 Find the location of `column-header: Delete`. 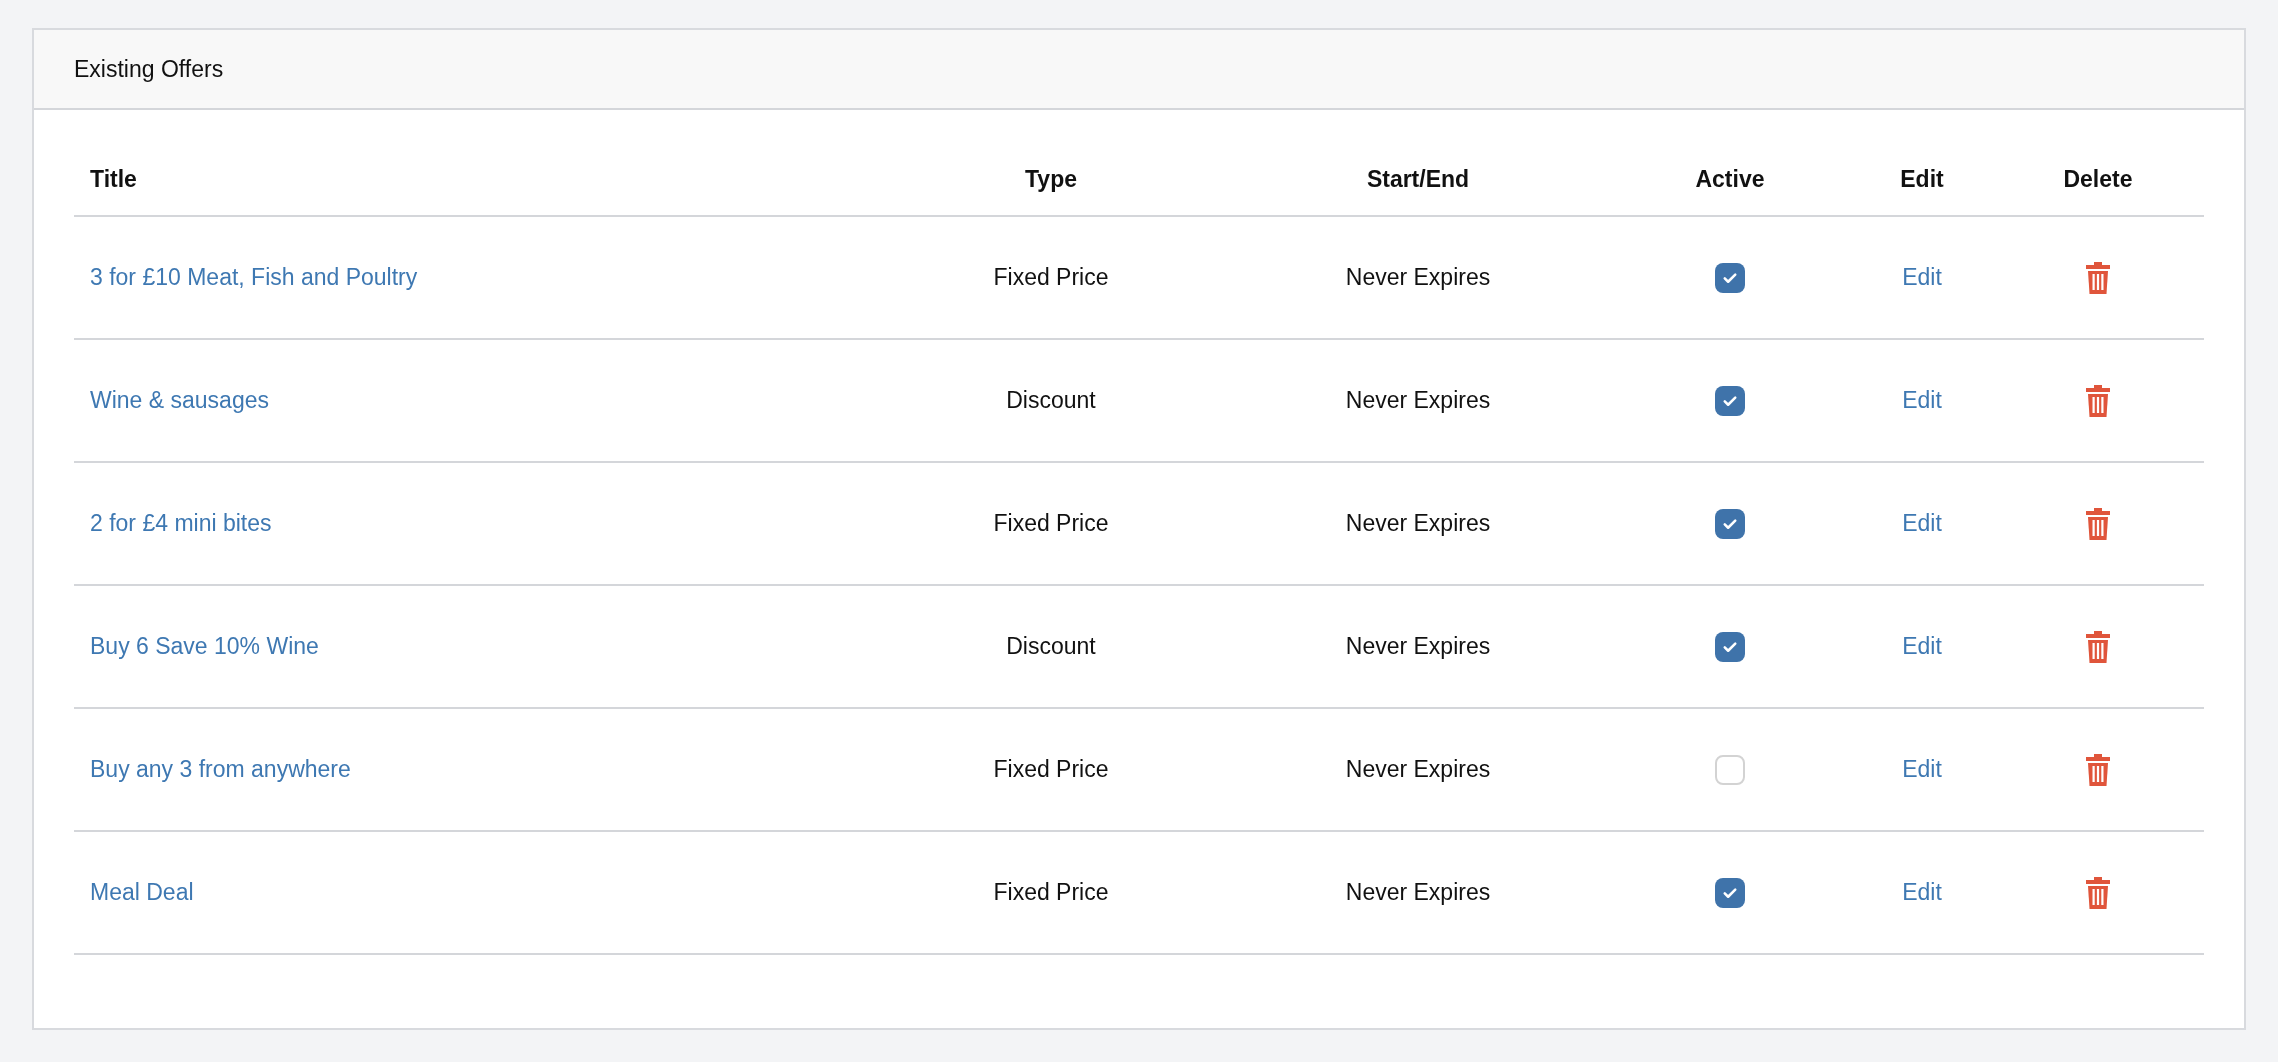

column-header: Delete is located at coordinates (2098, 179).